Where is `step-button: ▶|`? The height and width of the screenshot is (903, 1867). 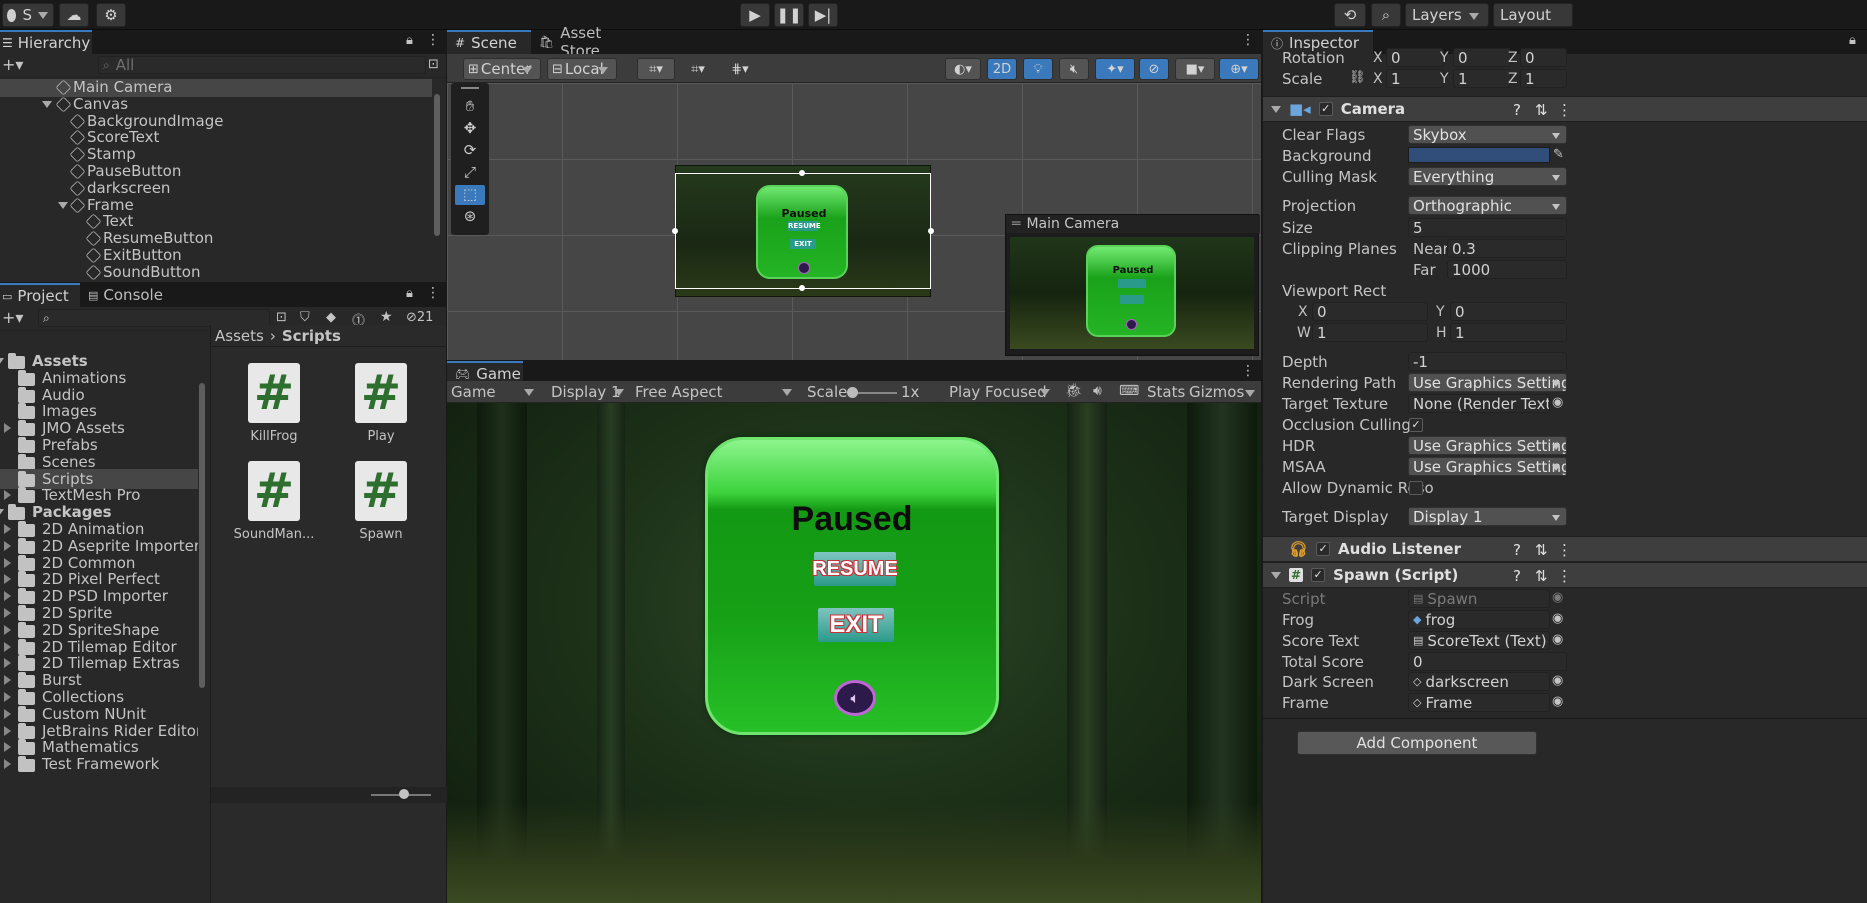 step-button: ▶| is located at coordinates (823, 15).